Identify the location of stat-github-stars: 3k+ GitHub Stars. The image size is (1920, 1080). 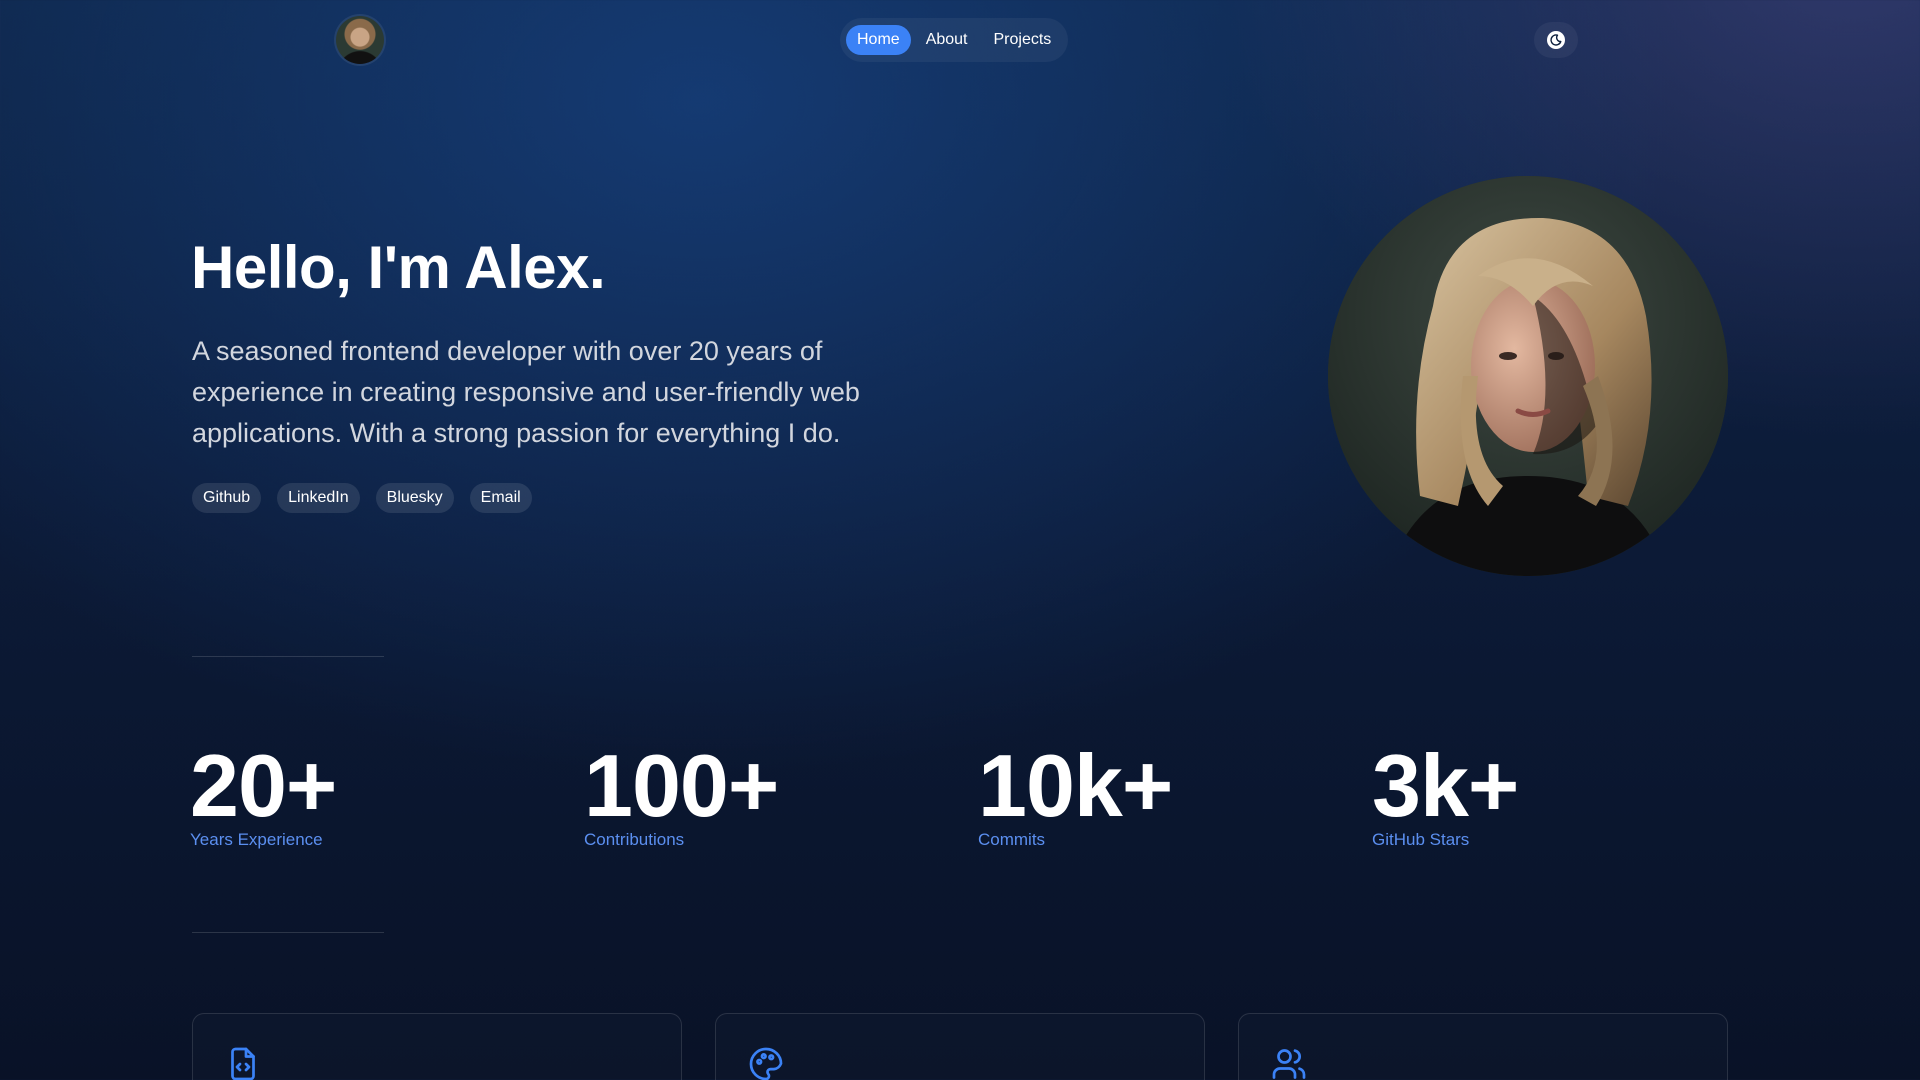
(1445, 793).